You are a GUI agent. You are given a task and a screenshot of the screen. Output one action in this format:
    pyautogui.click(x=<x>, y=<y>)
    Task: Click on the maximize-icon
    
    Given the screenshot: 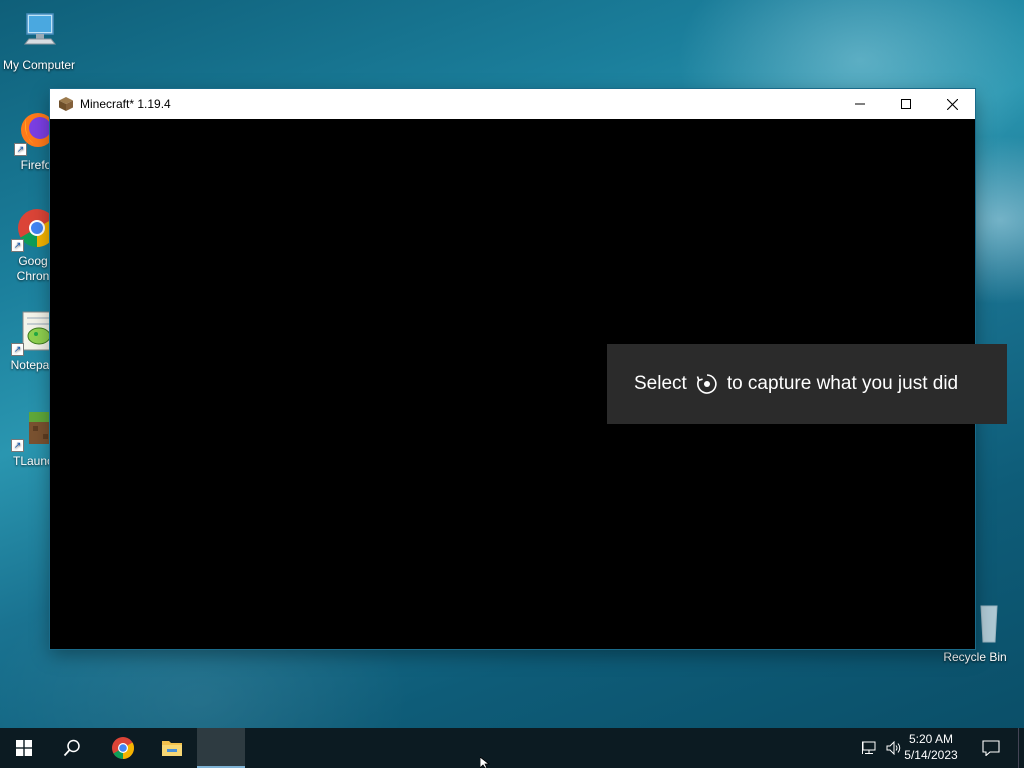 What is the action you would take?
    pyautogui.click(x=906, y=104)
    